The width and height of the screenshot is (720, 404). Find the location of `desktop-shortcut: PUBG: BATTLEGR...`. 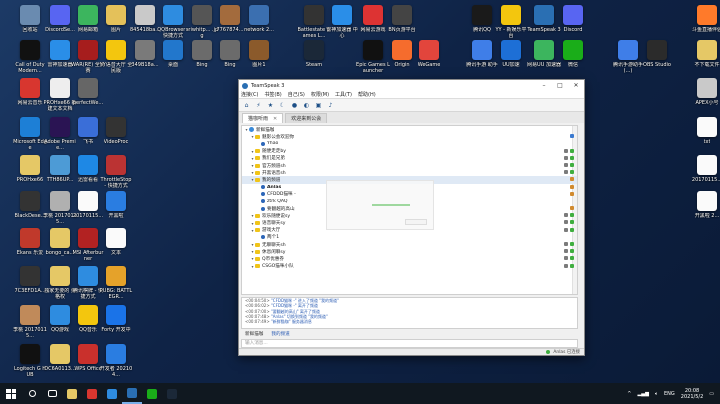

desktop-shortcut: PUBG: BATTLEGR... is located at coordinates (116, 283).